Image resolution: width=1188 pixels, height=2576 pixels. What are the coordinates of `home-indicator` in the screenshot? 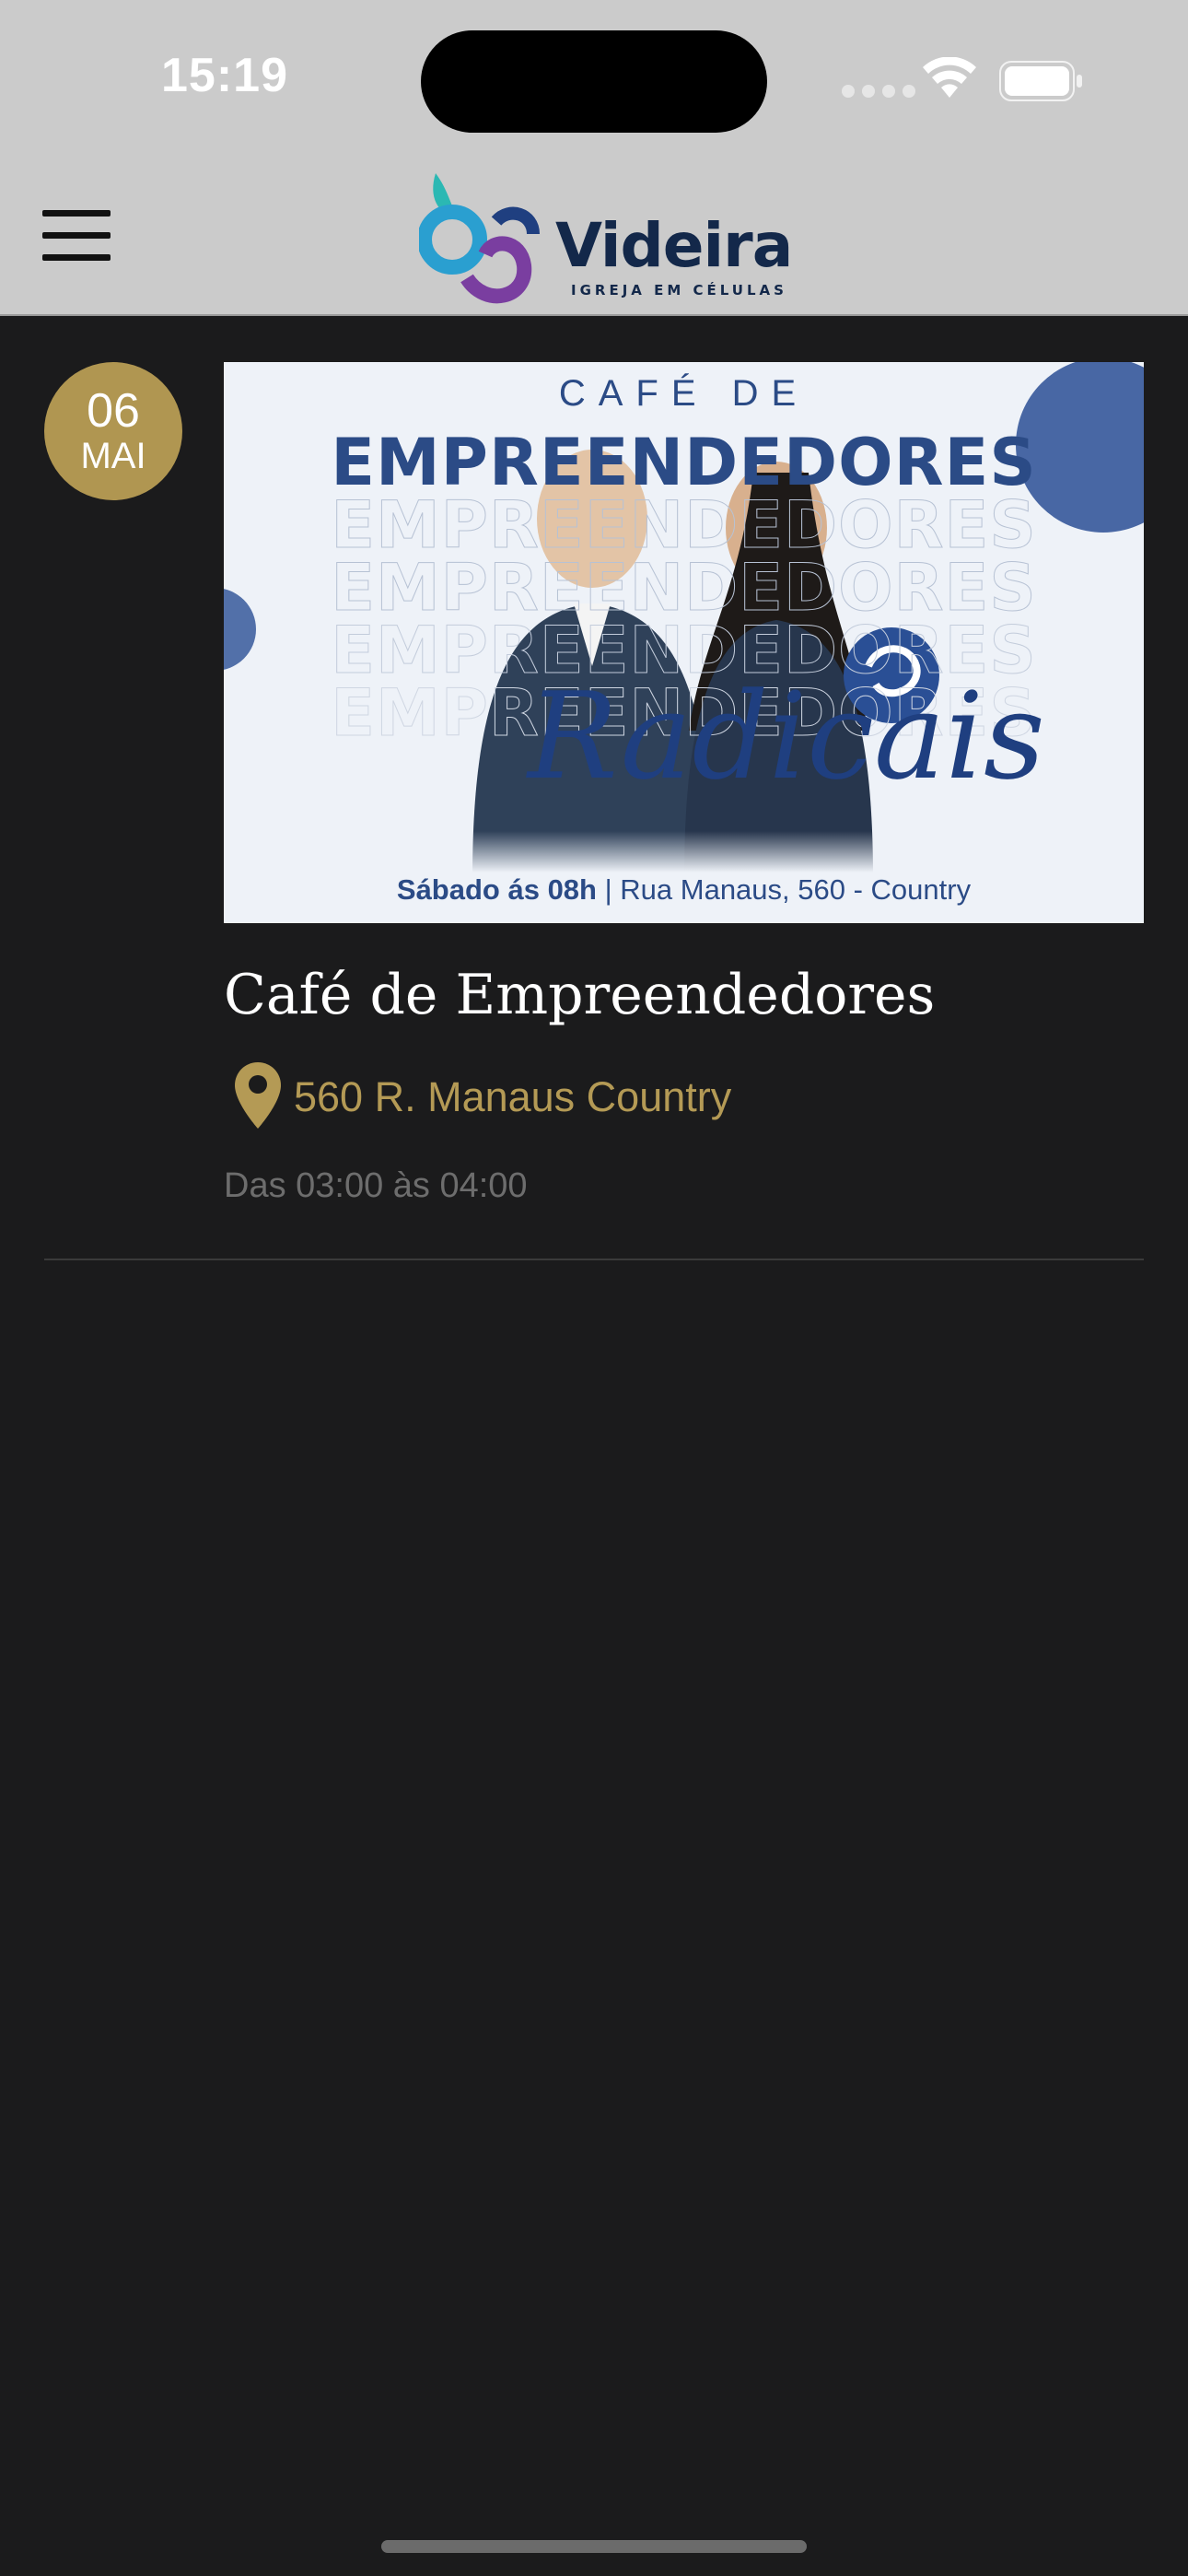 It's located at (594, 2546).